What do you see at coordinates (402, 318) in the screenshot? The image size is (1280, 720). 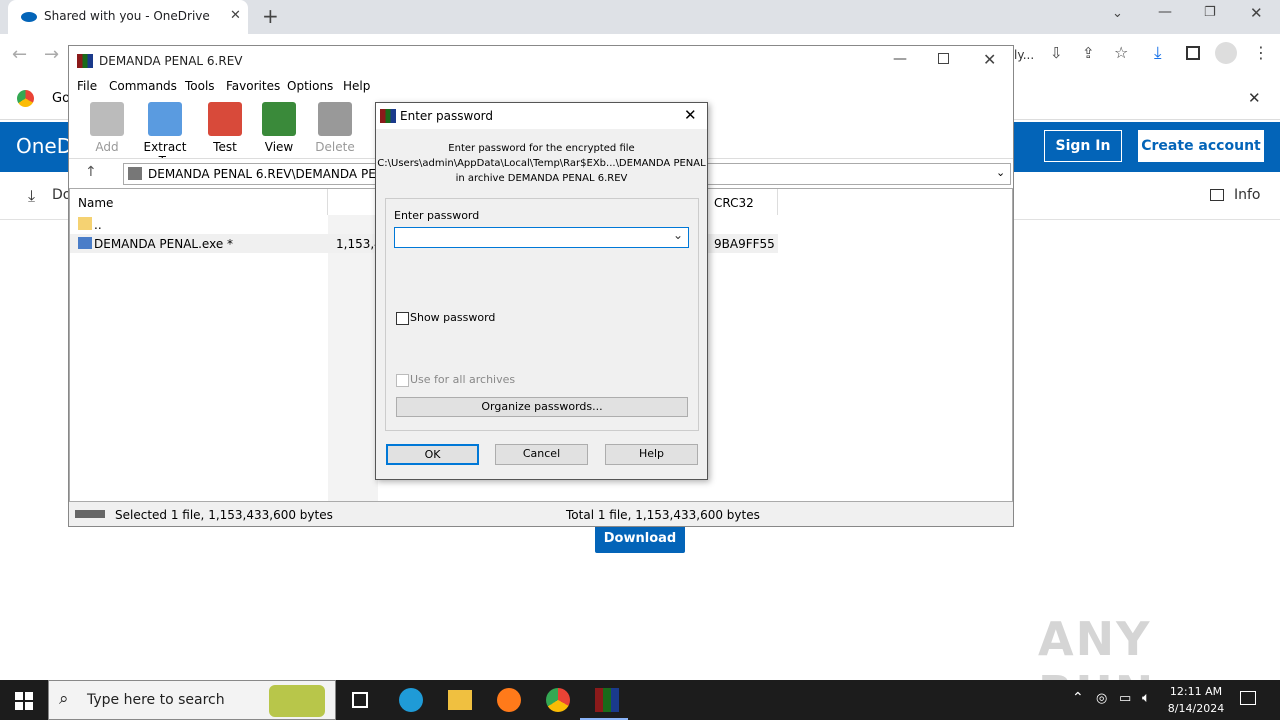 I see `show-password-checkbox` at bounding box center [402, 318].